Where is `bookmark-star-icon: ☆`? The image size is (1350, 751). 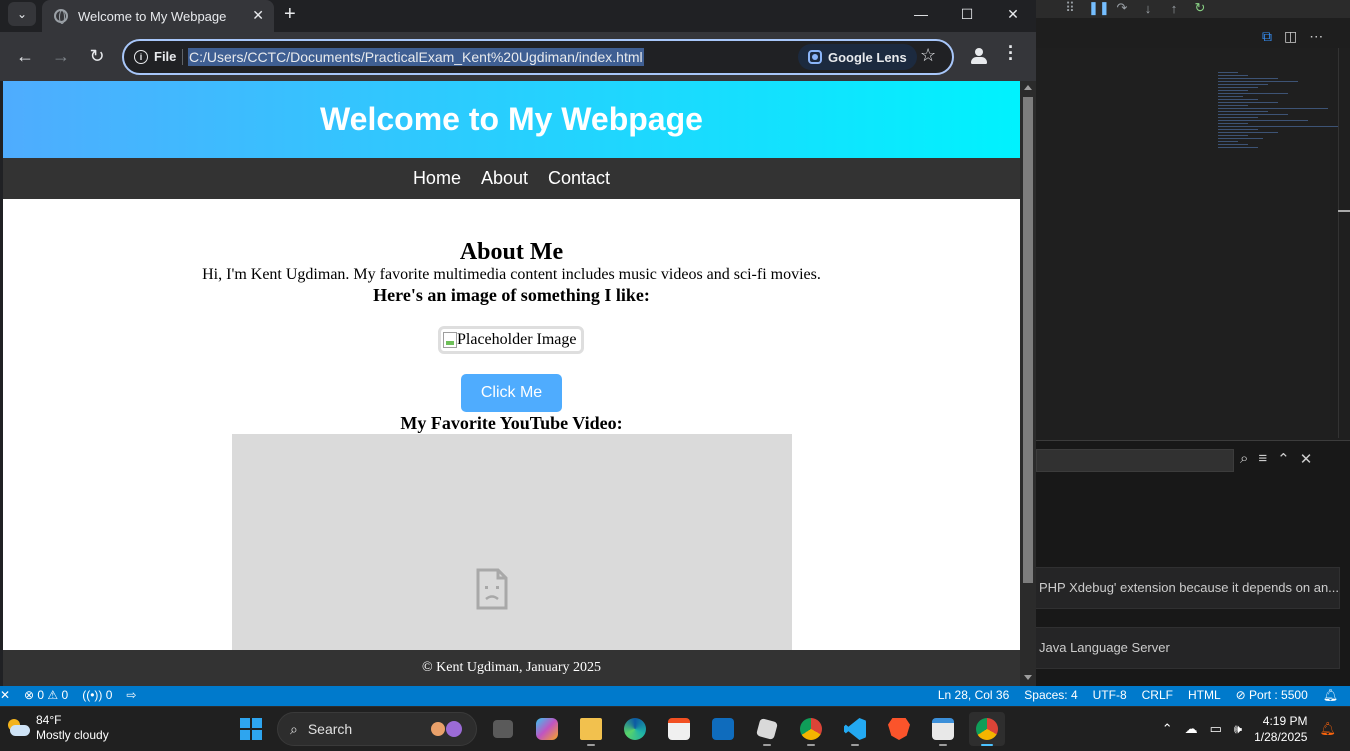 bookmark-star-icon: ☆ is located at coordinates (928, 55).